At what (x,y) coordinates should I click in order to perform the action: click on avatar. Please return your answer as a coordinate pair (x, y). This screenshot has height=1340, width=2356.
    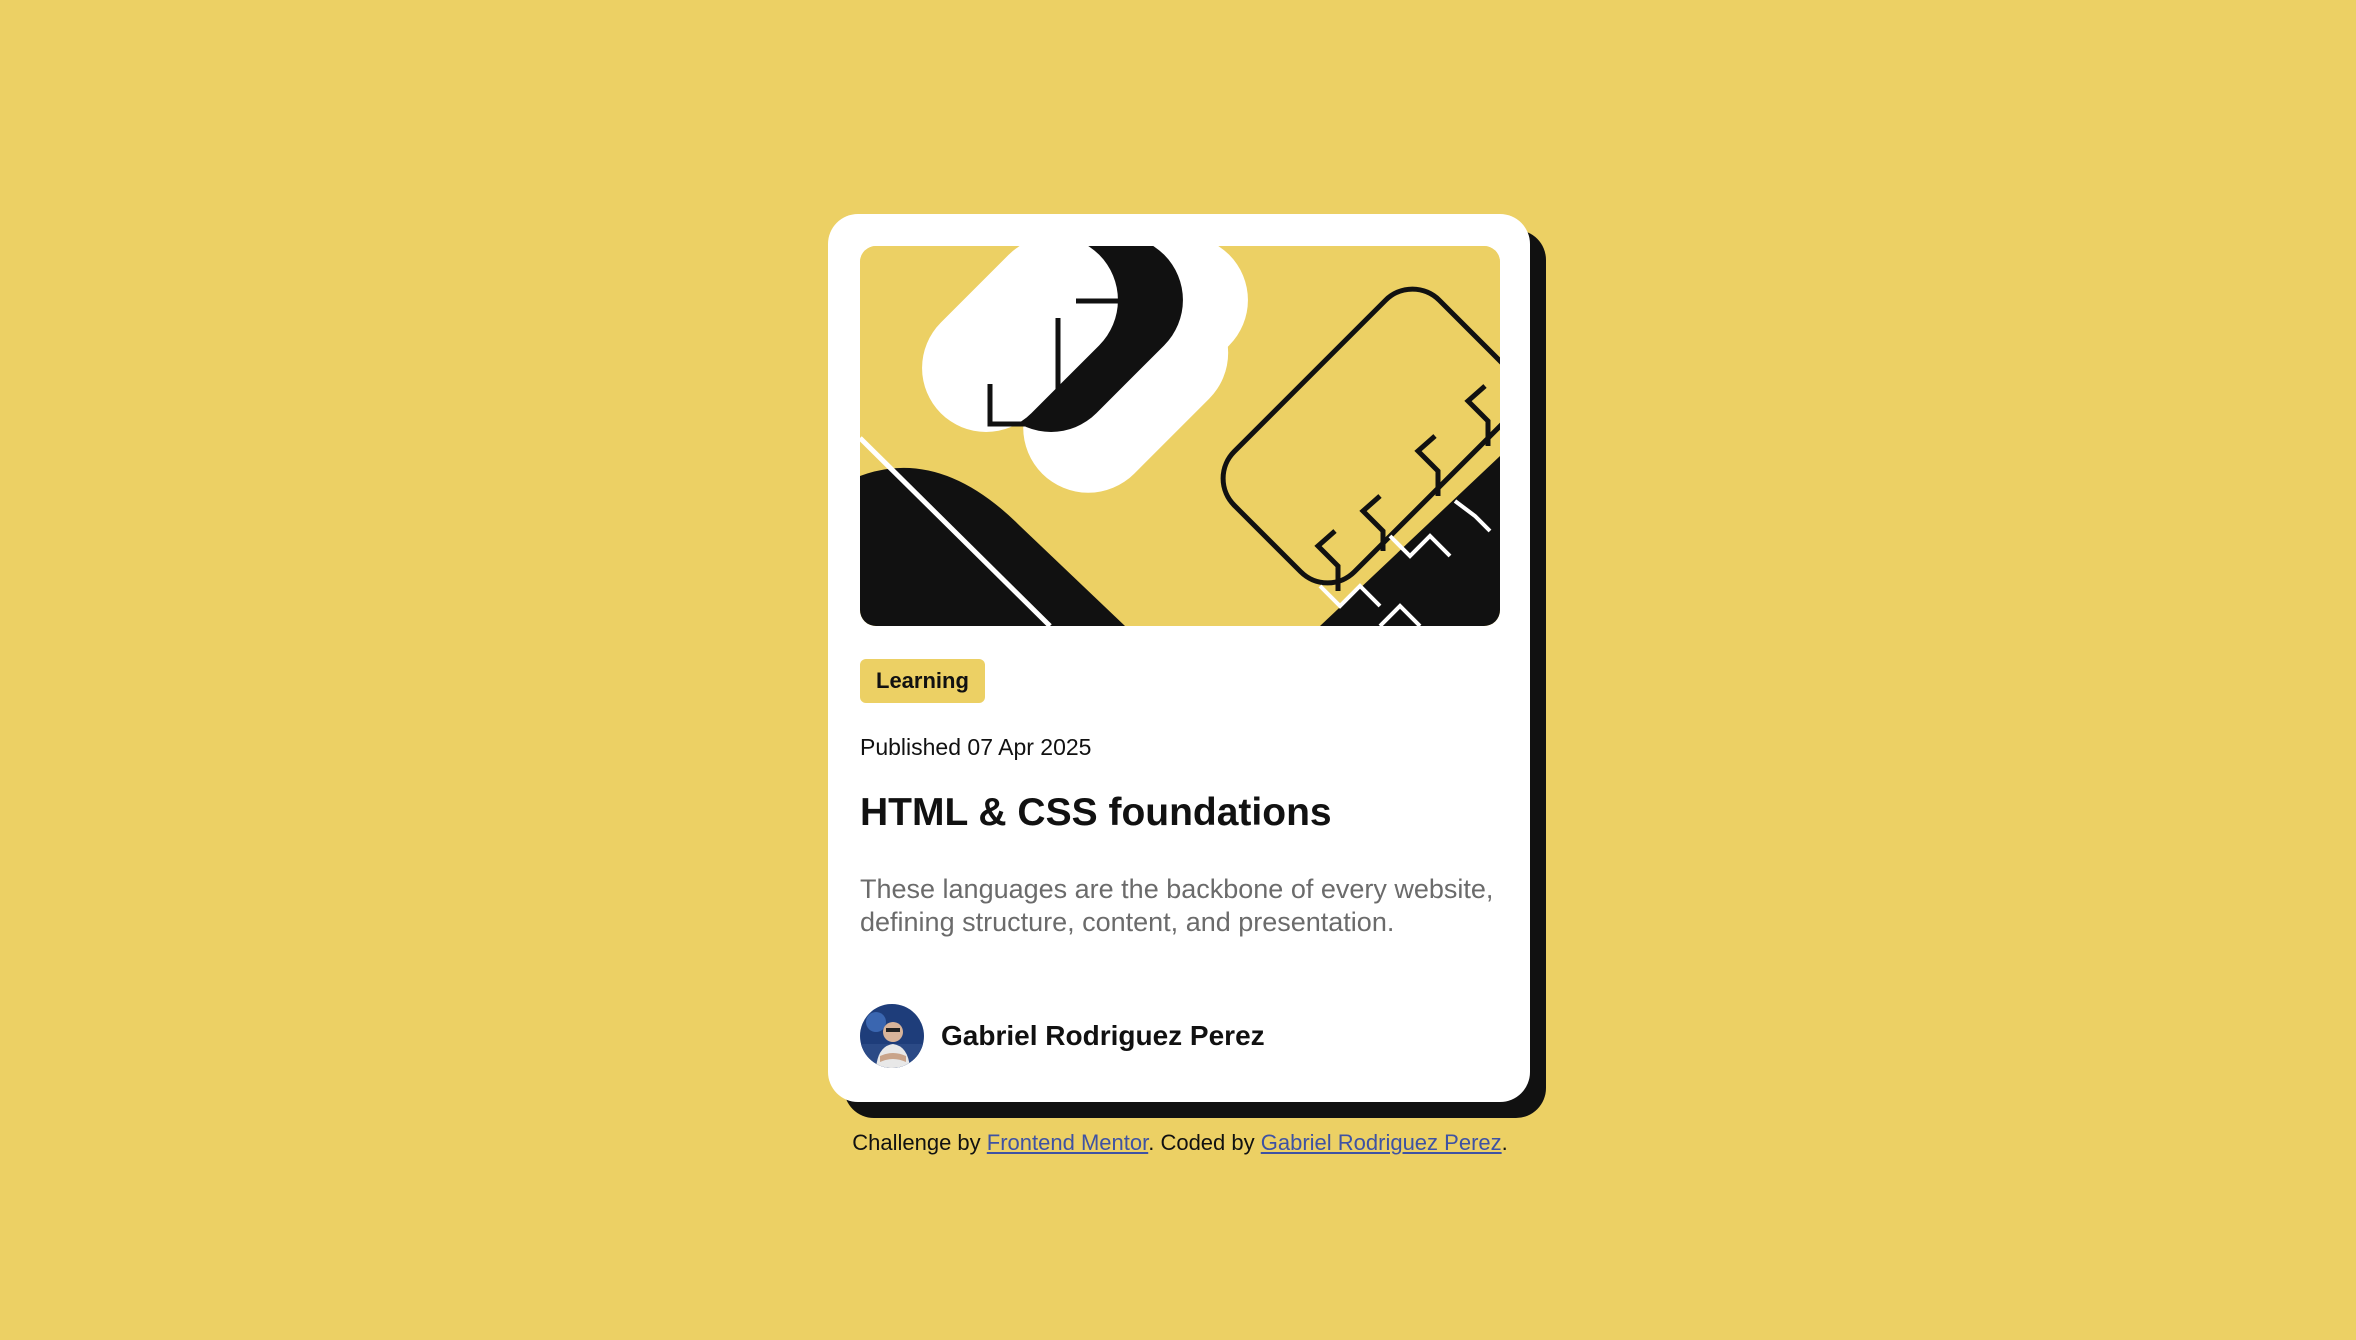
    Looking at the image, I should click on (892, 1036).